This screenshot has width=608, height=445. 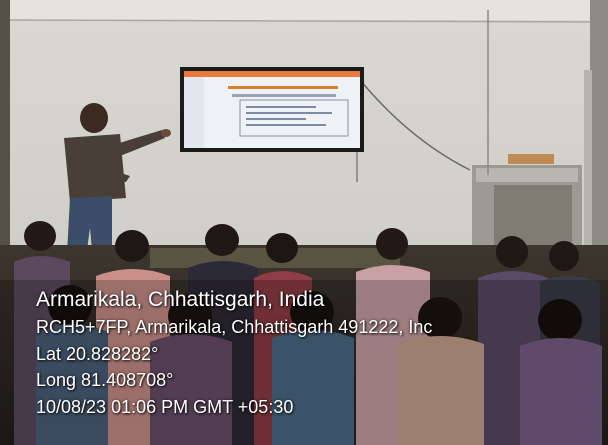 What do you see at coordinates (304, 10) in the screenshot?
I see `ceiling-strip` at bounding box center [304, 10].